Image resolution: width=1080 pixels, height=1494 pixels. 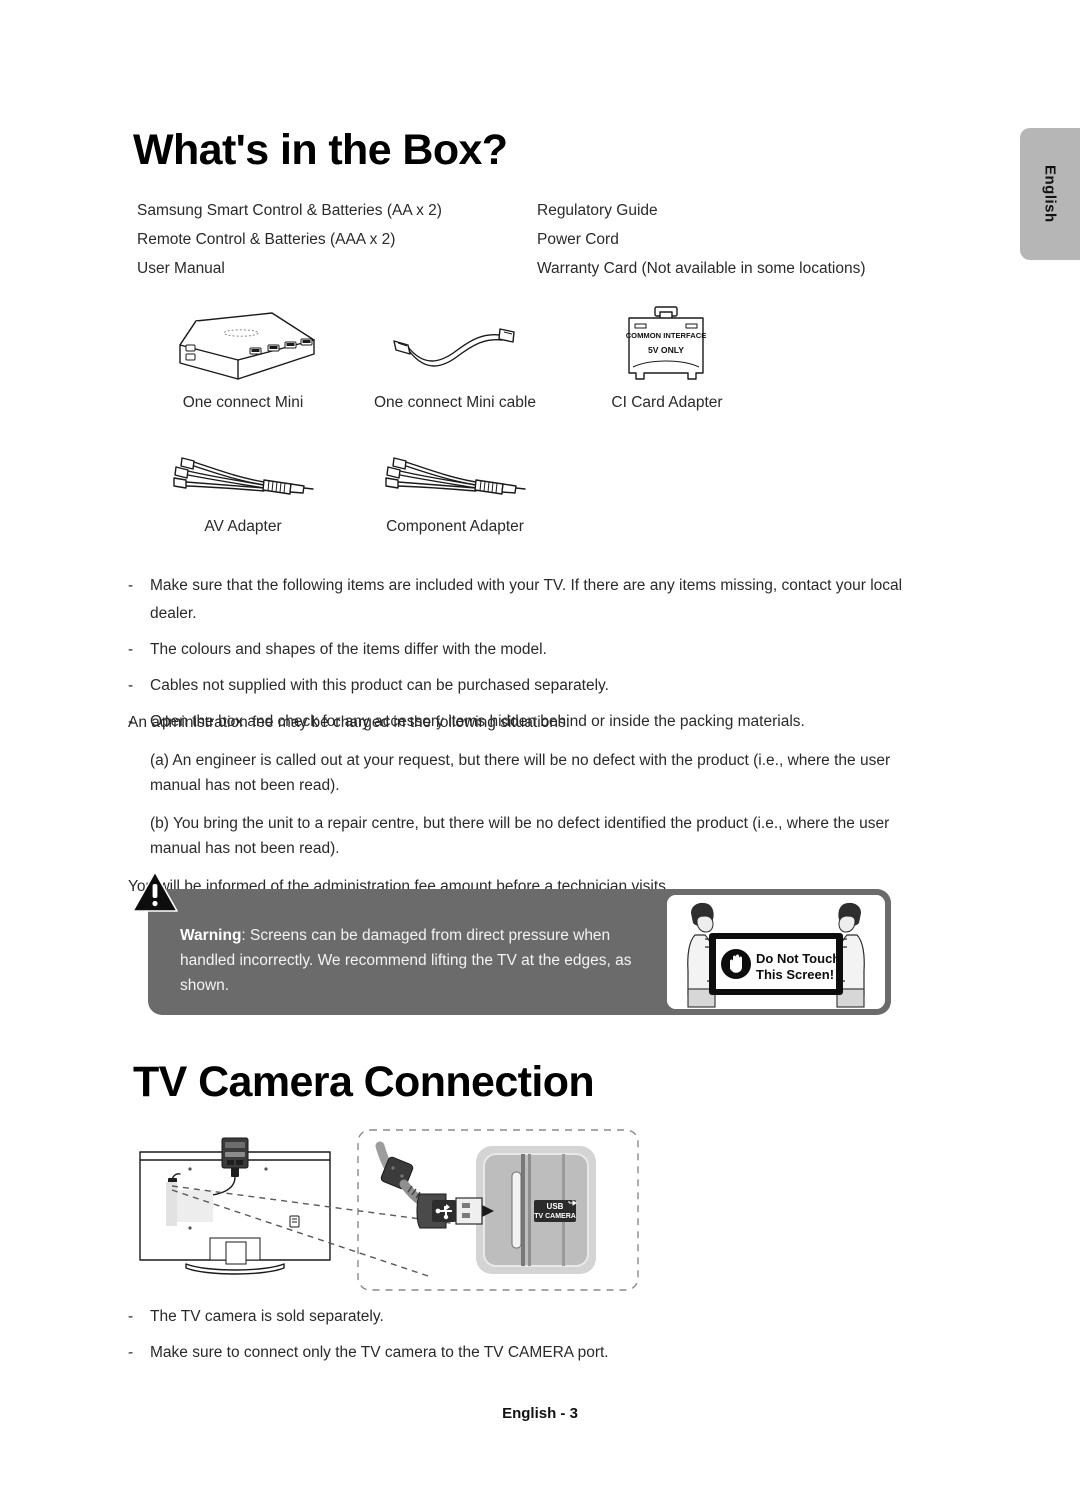 What do you see at coordinates (155, 892) in the screenshot?
I see `warning-triangle-icon` at bounding box center [155, 892].